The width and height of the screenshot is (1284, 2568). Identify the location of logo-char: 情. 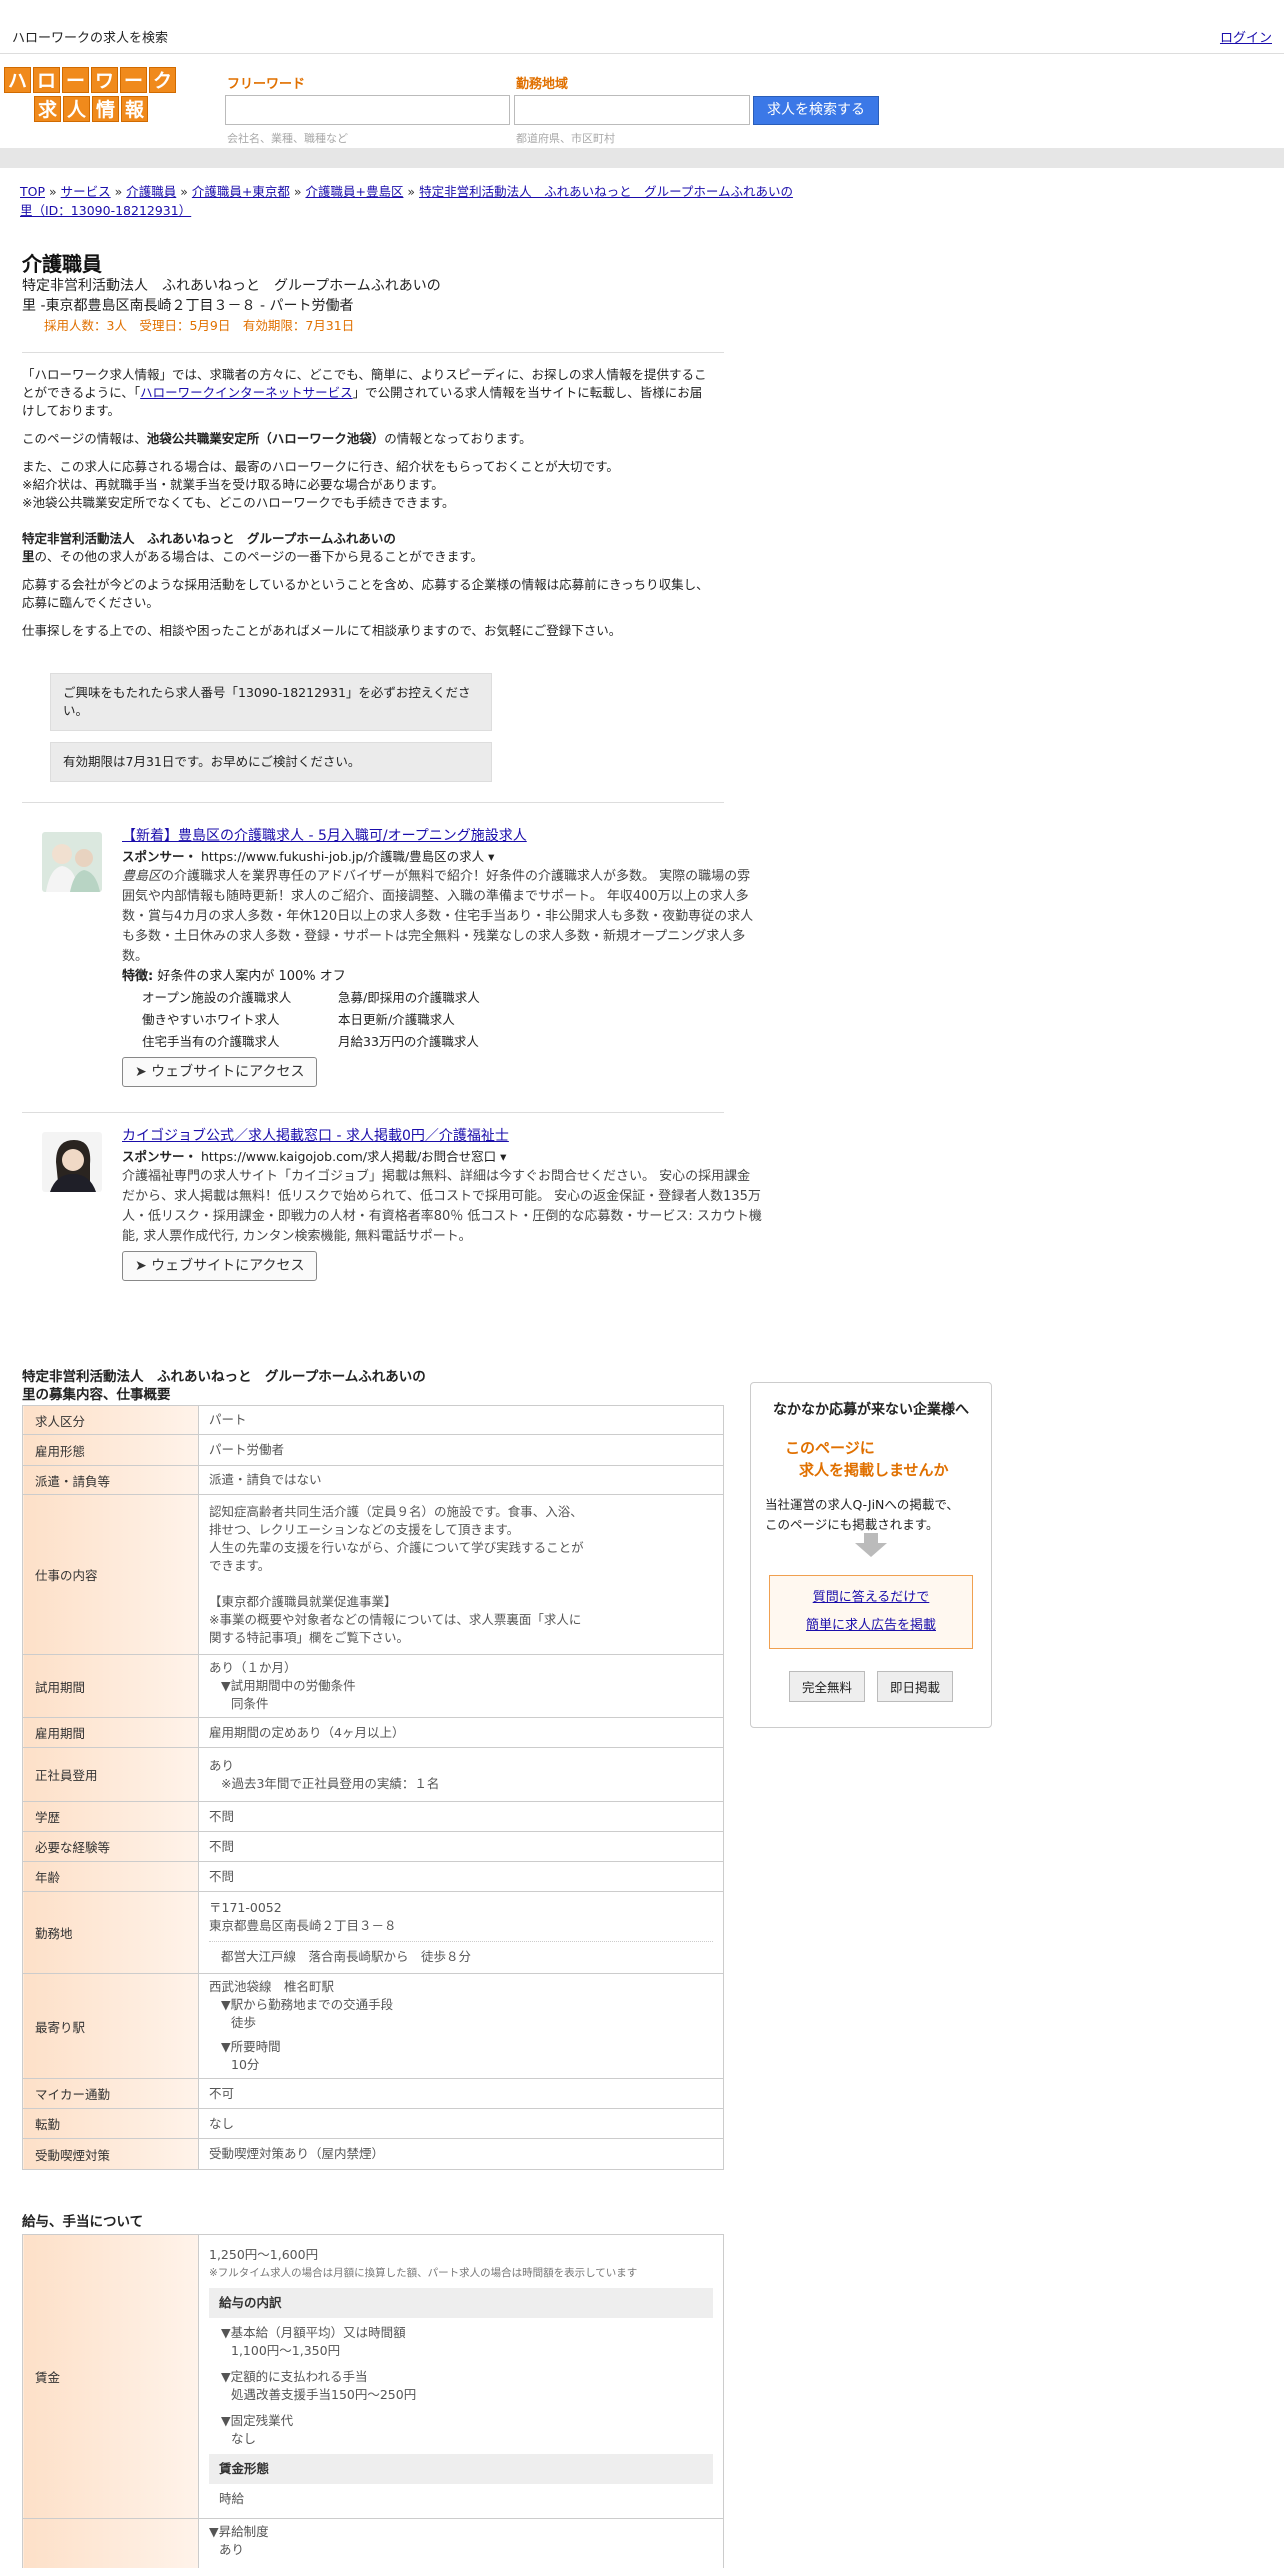
(105, 109).